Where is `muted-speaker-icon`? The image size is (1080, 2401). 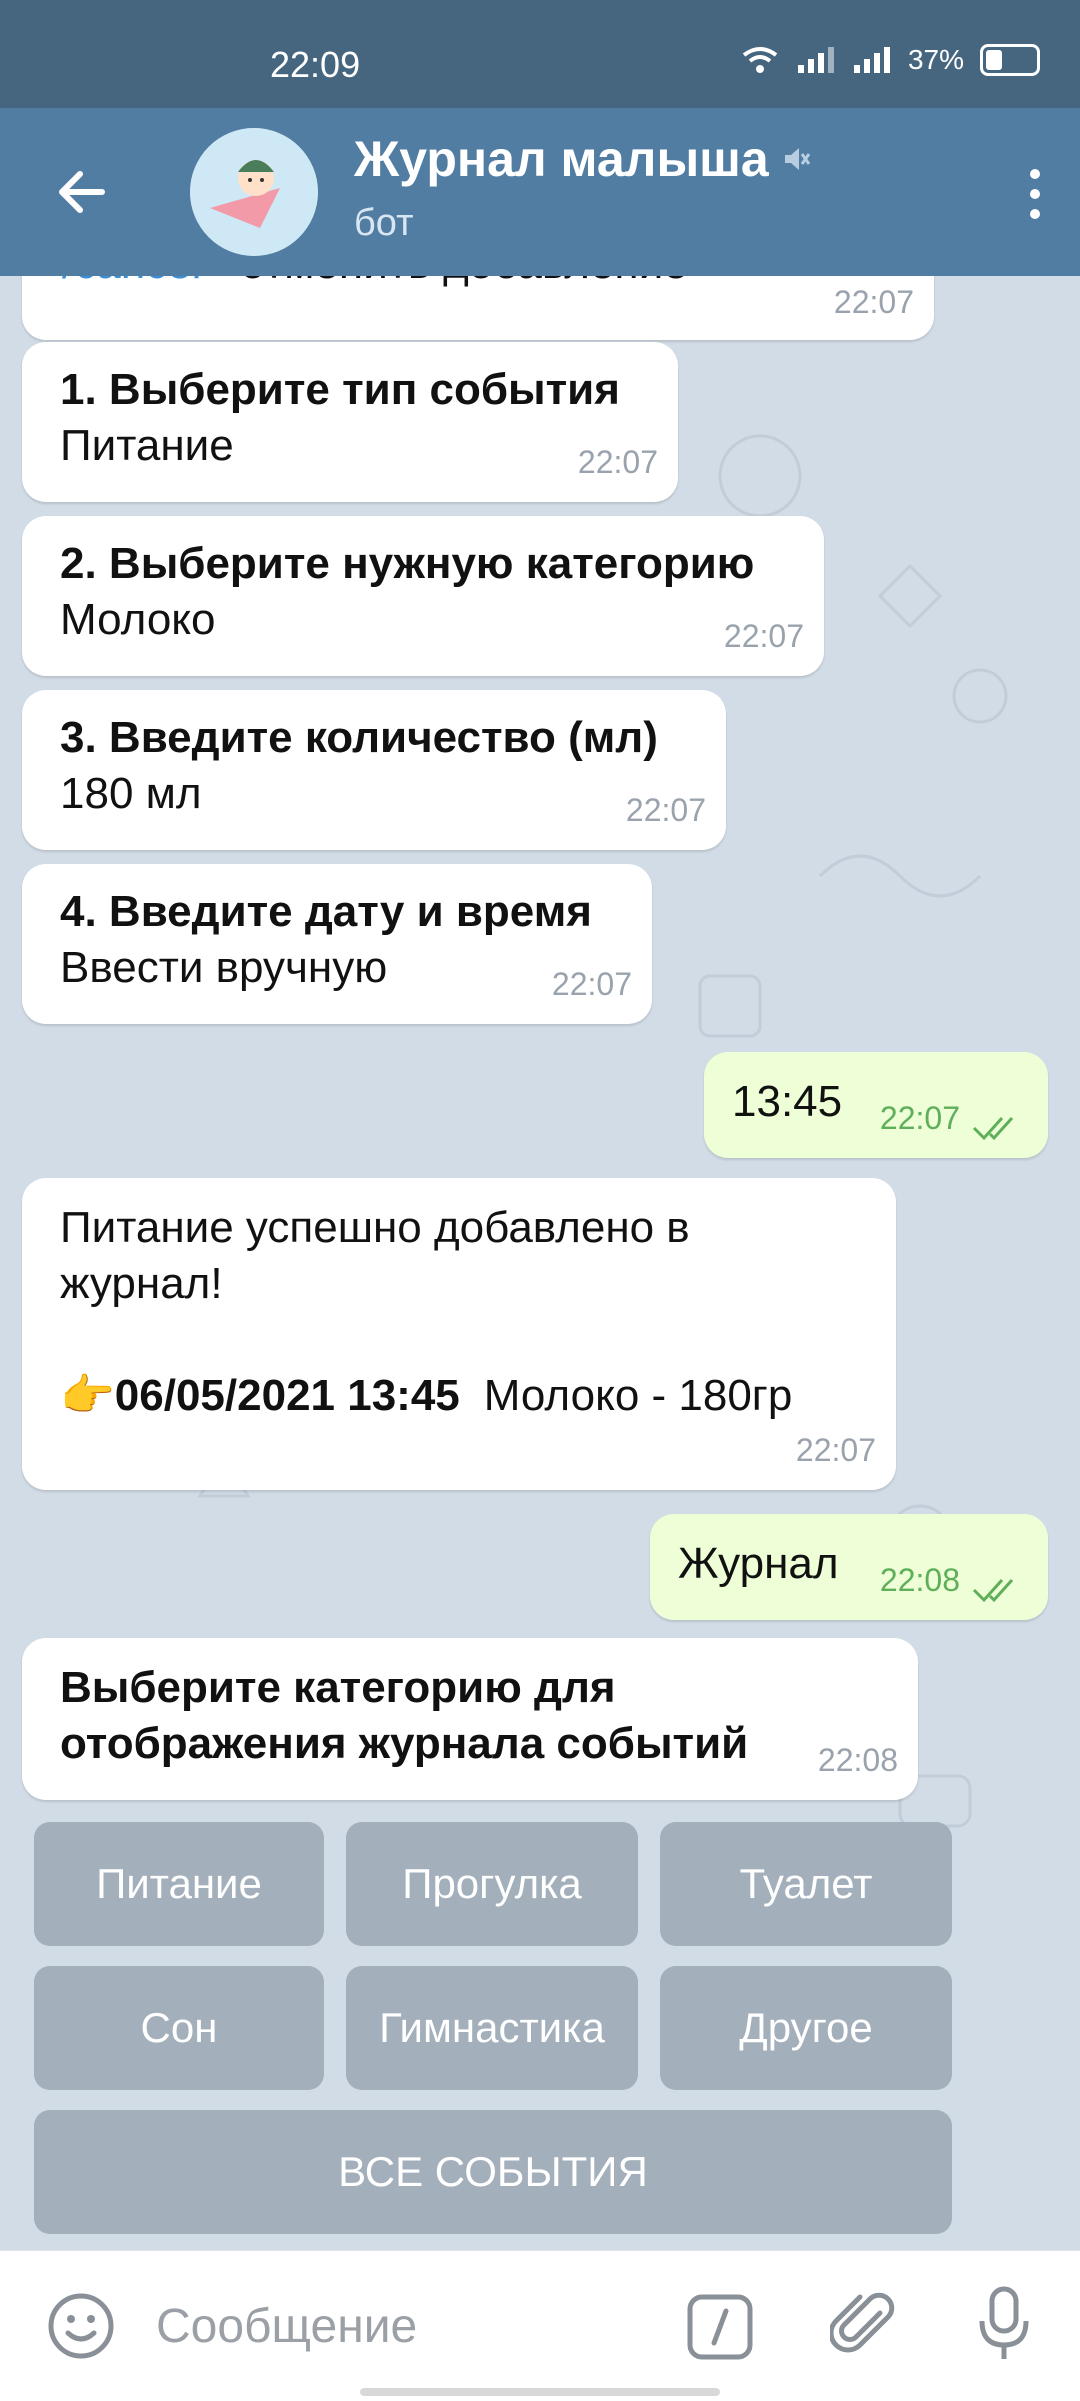 muted-speaker-icon is located at coordinates (797, 159).